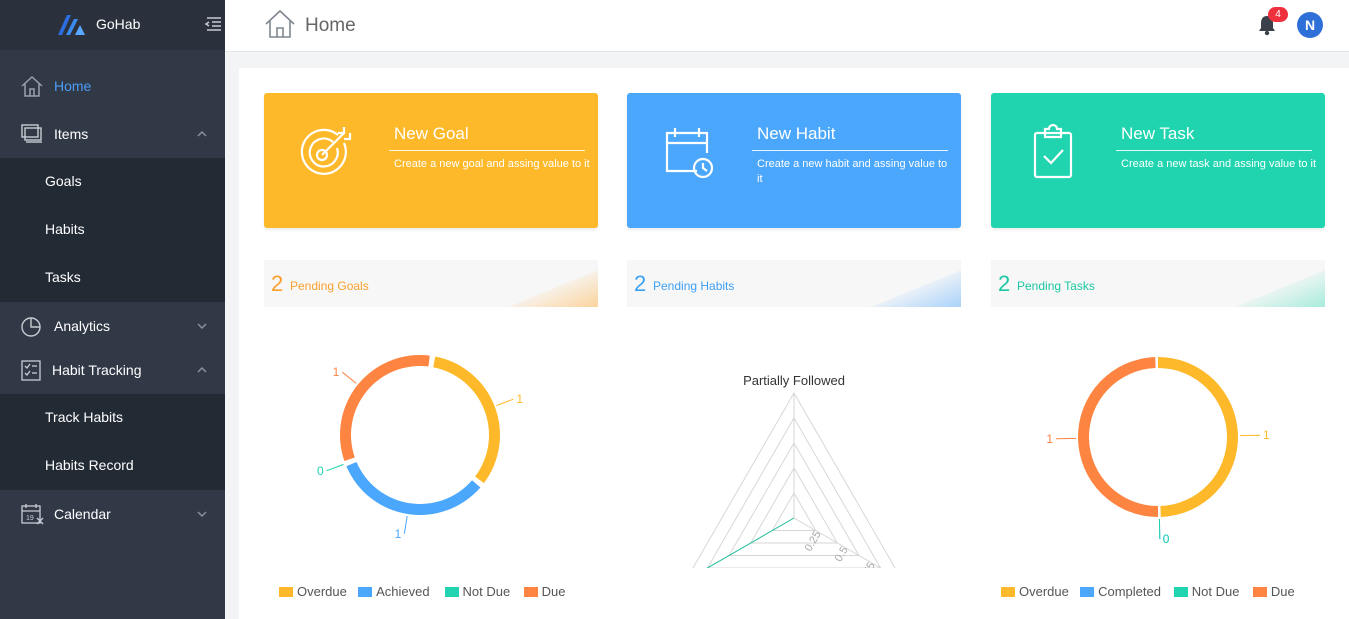  Describe the element at coordinates (1310, 25) in the screenshot. I see `avatar: N` at that location.